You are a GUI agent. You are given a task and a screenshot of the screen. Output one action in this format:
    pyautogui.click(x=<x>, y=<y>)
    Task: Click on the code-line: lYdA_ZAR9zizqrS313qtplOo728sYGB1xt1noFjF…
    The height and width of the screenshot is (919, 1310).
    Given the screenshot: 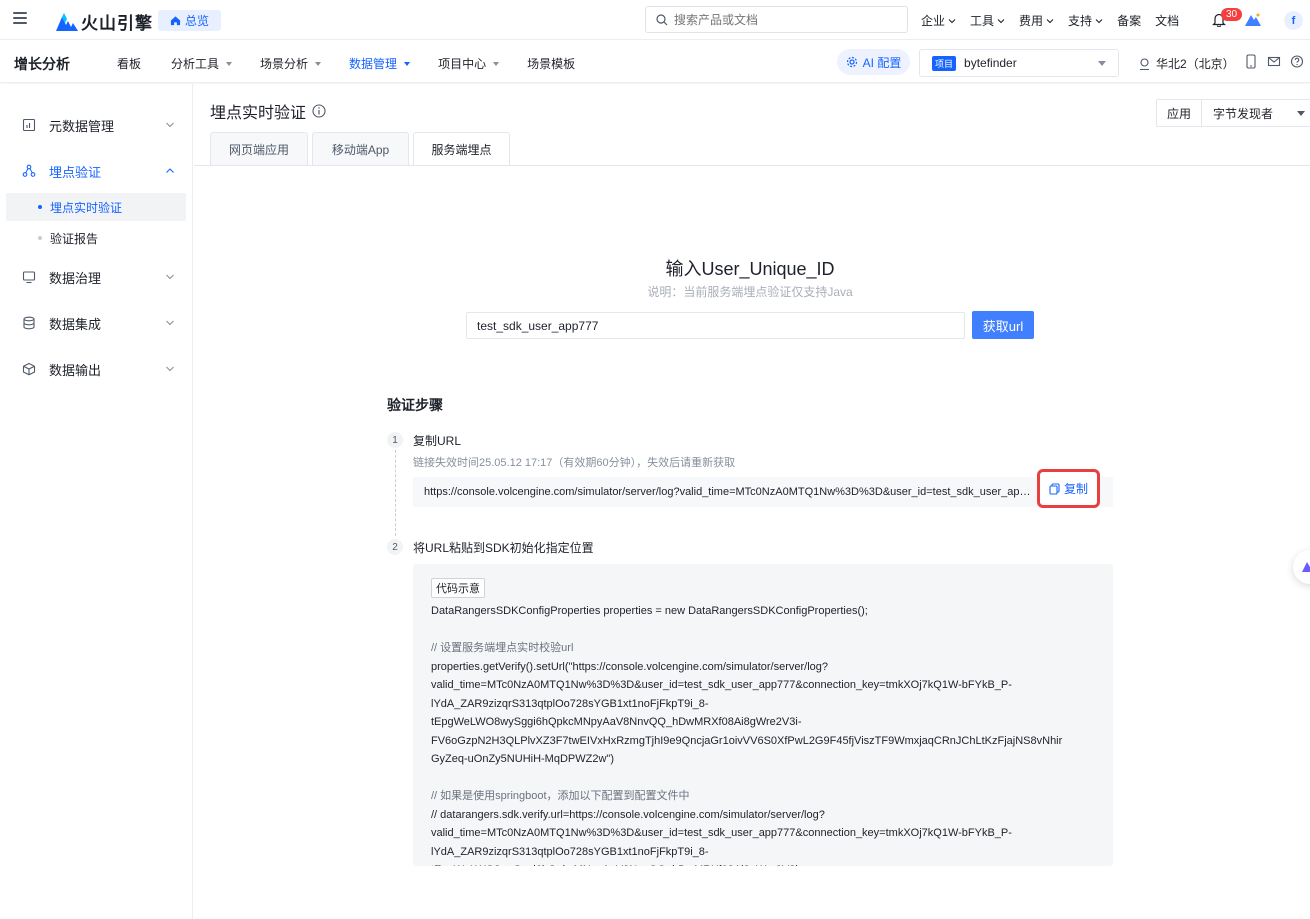 What is the action you would take?
    pyautogui.click(x=570, y=851)
    